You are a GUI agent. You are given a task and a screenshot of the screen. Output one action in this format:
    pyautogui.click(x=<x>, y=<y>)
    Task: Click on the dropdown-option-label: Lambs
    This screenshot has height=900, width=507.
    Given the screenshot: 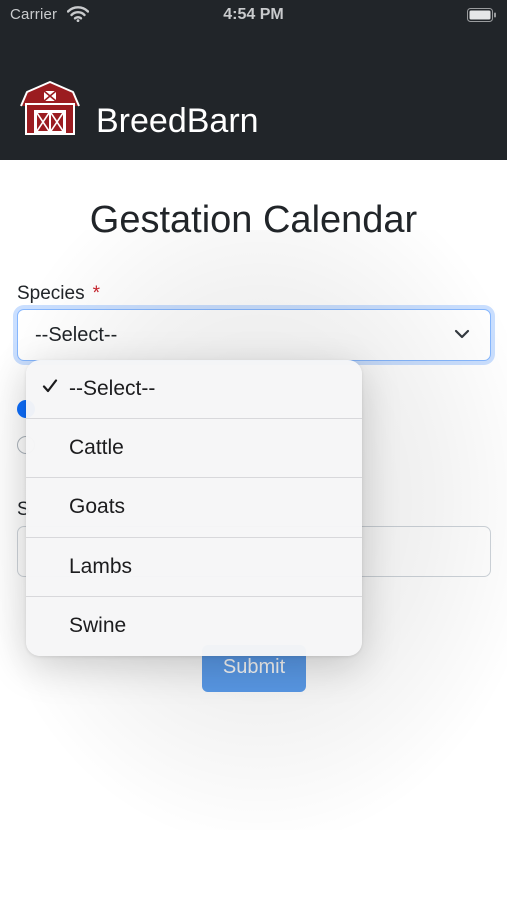 What is the action you would take?
    pyautogui.click(x=101, y=566)
    